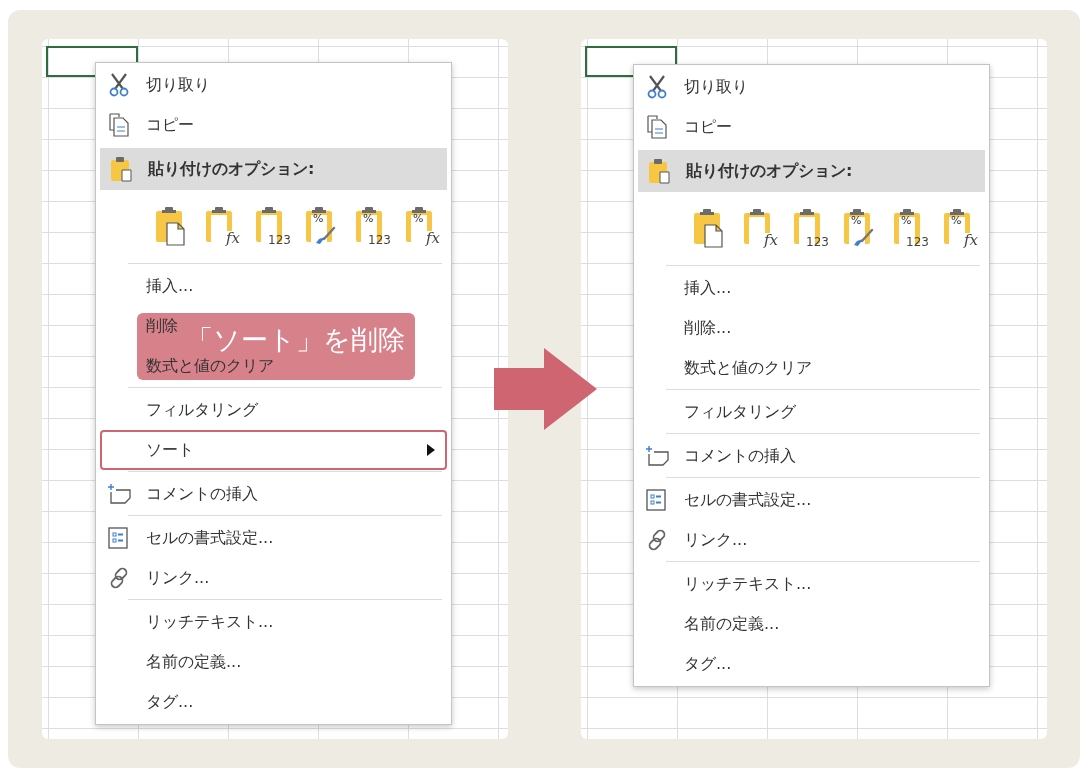 Image resolution: width=1088 pixels, height=778 pixels. I want to click on arrow-icon, so click(545, 389).